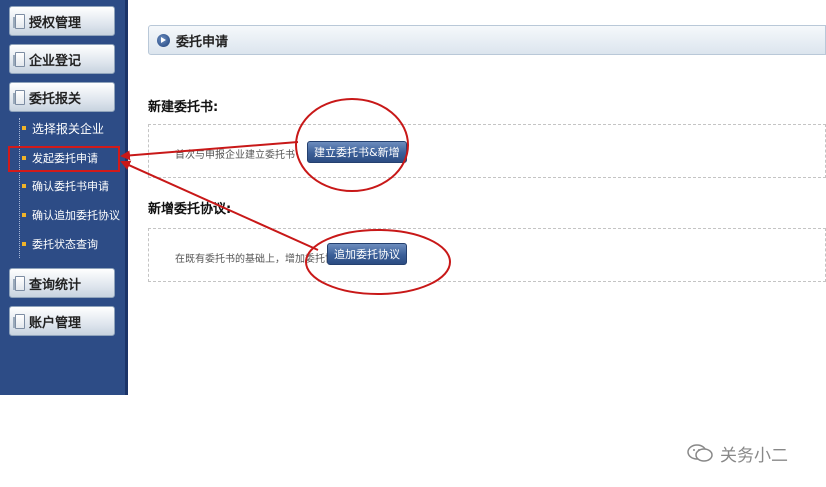  Describe the element at coordinates (754, 455) in the screenshot. I see `watermark-text: 关务小二` at that location.